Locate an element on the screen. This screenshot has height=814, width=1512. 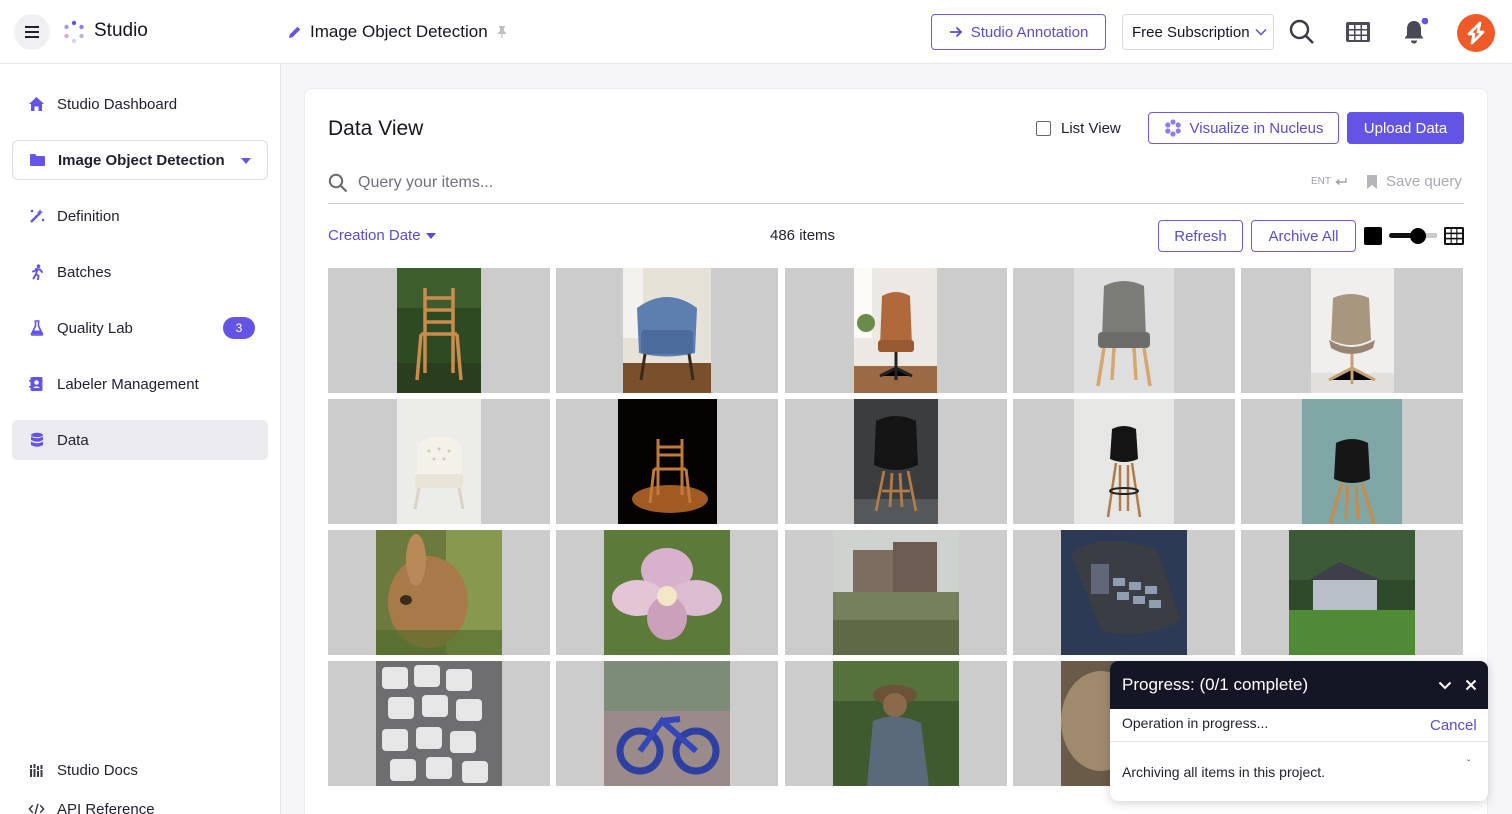
notification-dot is located at coordinates (1424, 21).